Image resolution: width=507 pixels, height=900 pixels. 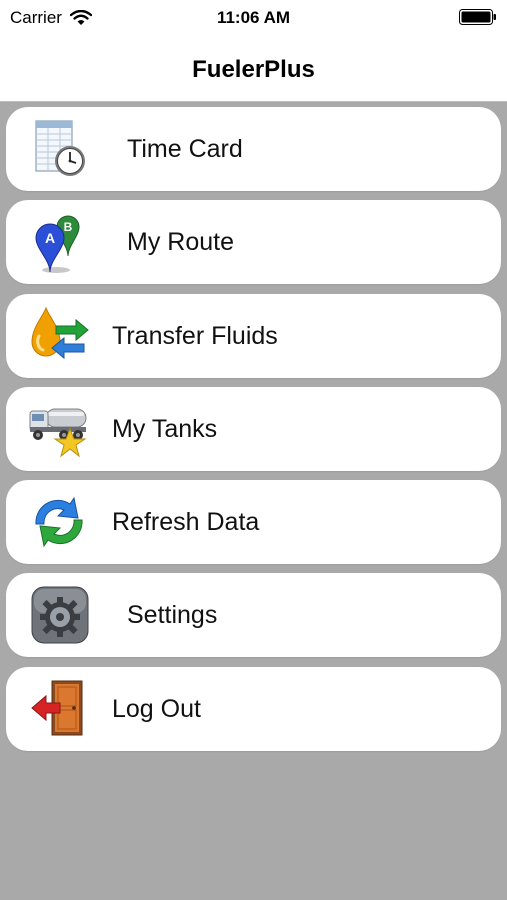 What do you see at coordinates (186, 522) in the screenshot?
I see `menu-item-label: Refresh Data` at bounding box center [186, 522].